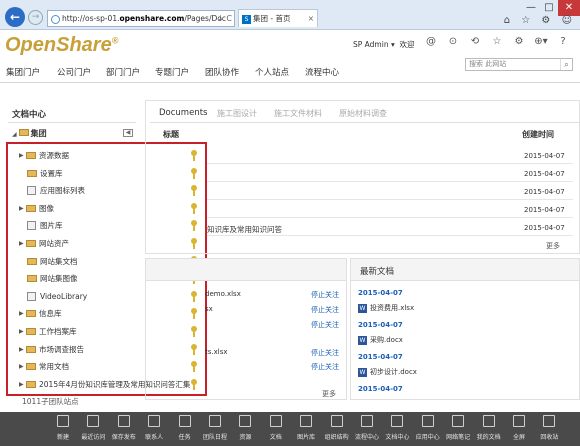  What do you see at coordinates (549, 8) in the screenshot?
I see `maximize-button: □` at bounding box center [549, 8].